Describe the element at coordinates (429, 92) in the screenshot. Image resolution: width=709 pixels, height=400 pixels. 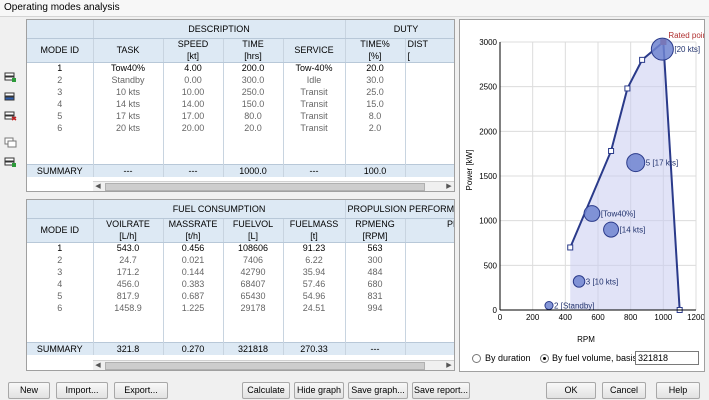
I see `cell: 25` at that location.